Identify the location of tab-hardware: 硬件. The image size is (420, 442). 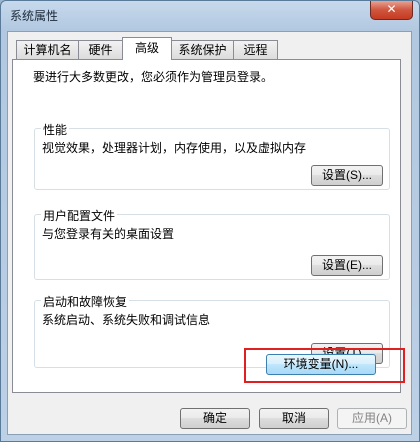
(100, 49).